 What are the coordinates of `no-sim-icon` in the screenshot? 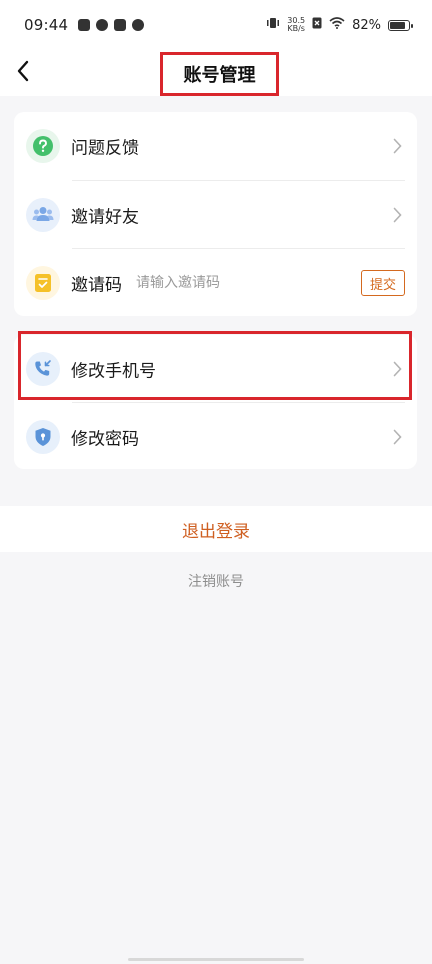 It's located at (317, 25).